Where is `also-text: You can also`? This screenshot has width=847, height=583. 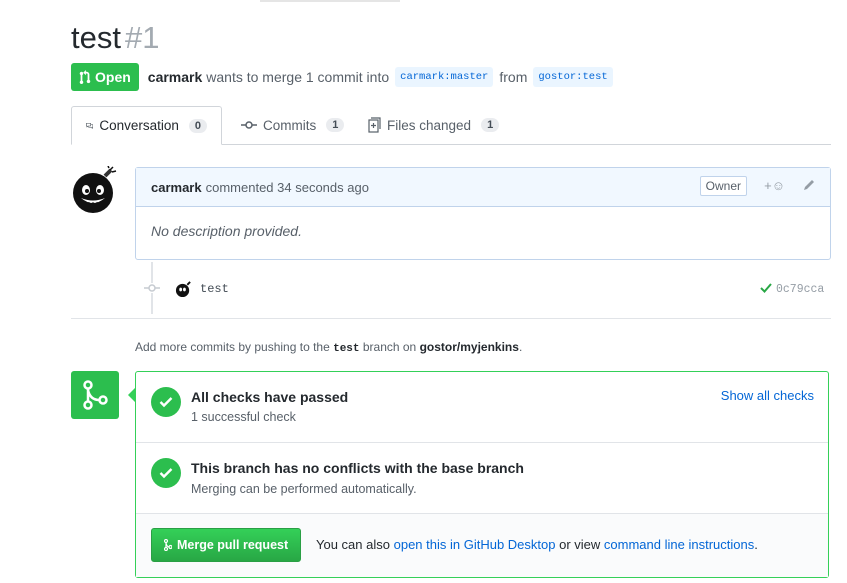
also-text: You can also is located at coordinates (353, 544).